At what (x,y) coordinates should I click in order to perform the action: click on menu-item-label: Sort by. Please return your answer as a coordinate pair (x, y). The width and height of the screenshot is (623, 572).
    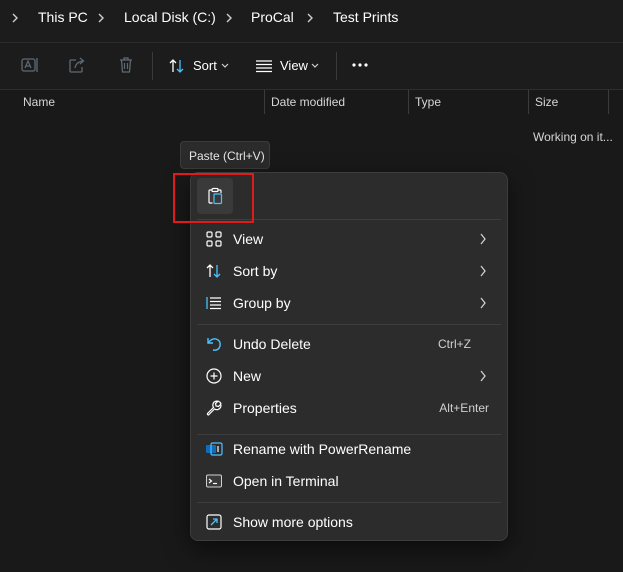
    Looking at the image, I should click on (255, 271).